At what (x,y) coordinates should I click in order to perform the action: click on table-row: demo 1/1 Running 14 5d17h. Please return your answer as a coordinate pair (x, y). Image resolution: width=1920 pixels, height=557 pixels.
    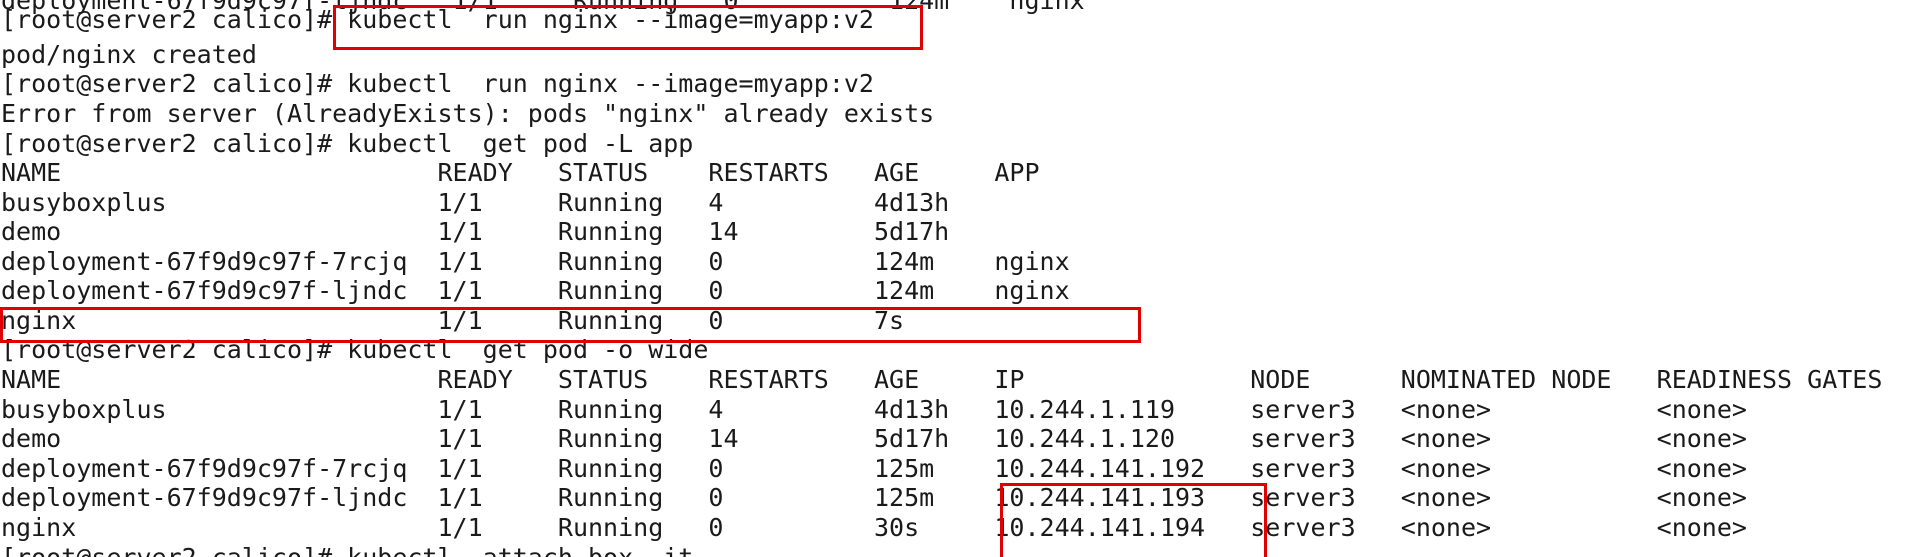
    Looking at the image, I should click on (475, 231).